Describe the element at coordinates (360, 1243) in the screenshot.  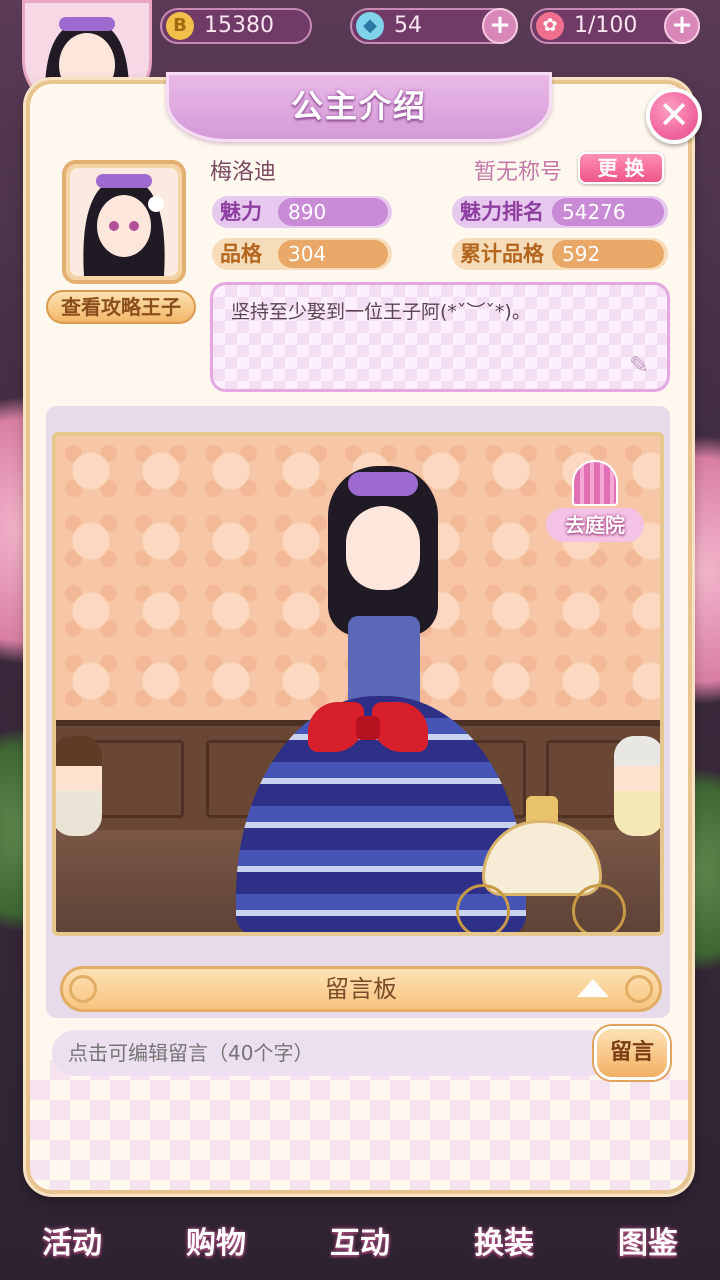
I see `nav-label: 互动` at that location.